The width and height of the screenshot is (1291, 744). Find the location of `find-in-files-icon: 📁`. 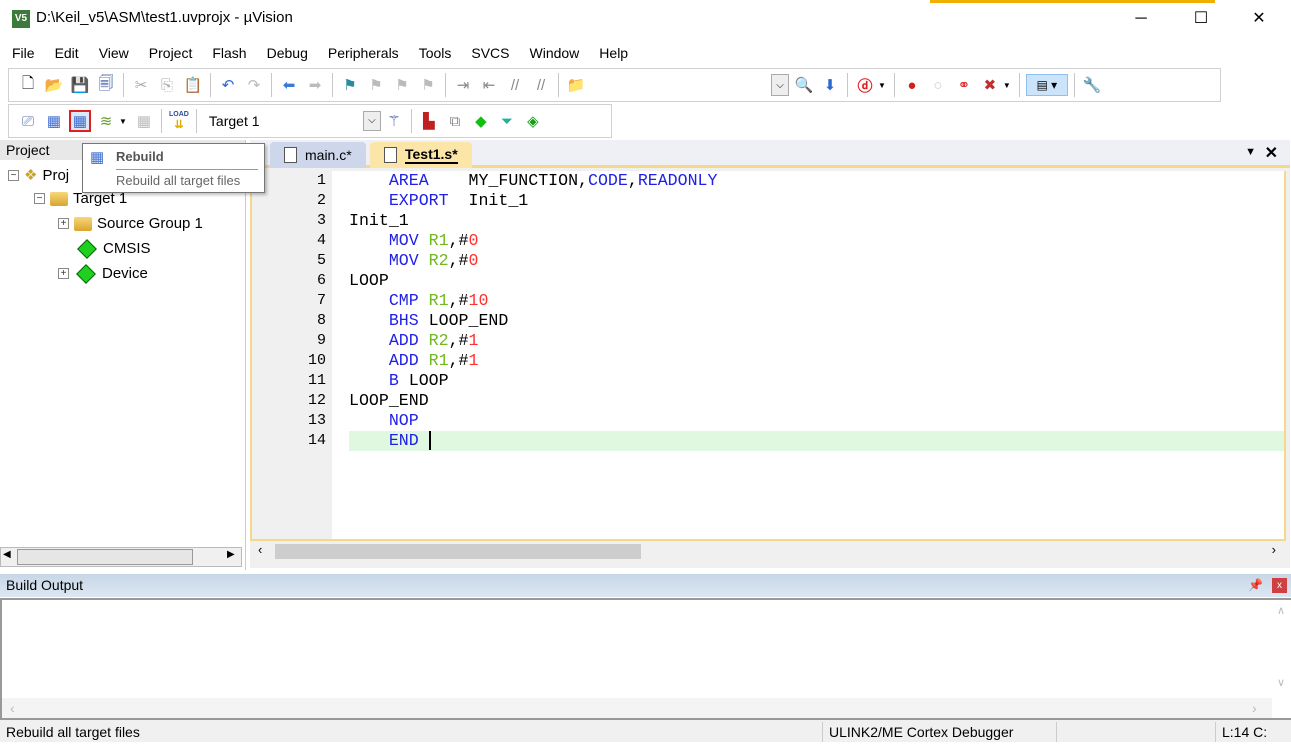

find-in-files-icon: 📁 is located at coordinates (576, 85).